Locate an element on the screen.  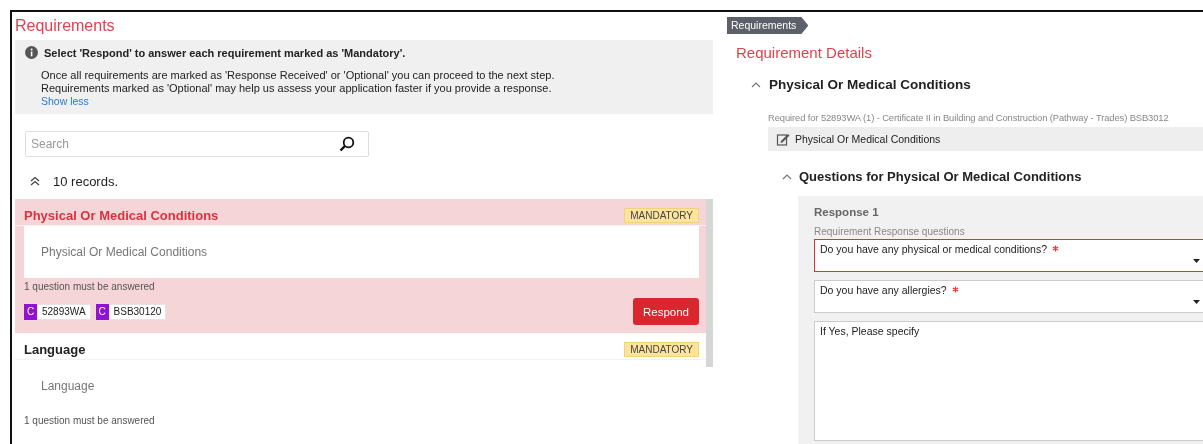
requirement-title: Language is located at coordinates (55, 349).